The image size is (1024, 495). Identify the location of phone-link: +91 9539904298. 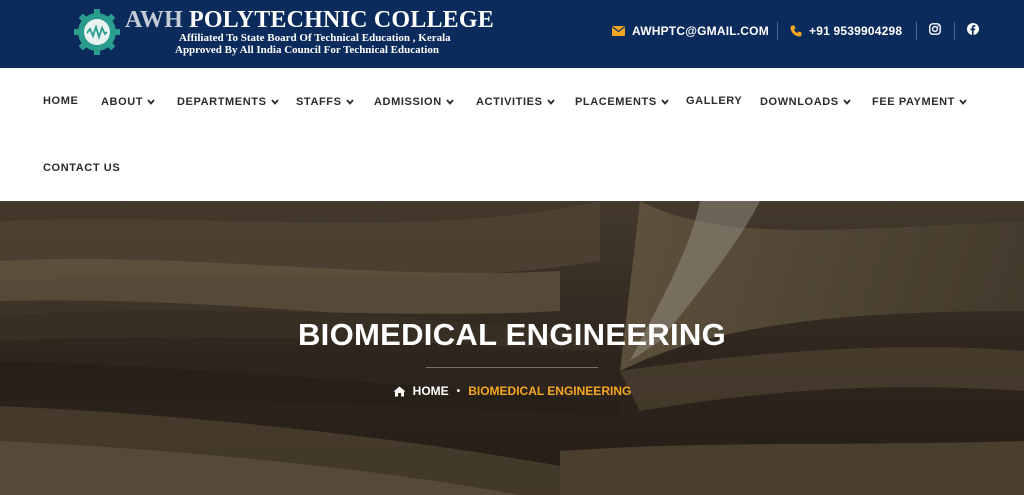
(846, 31).